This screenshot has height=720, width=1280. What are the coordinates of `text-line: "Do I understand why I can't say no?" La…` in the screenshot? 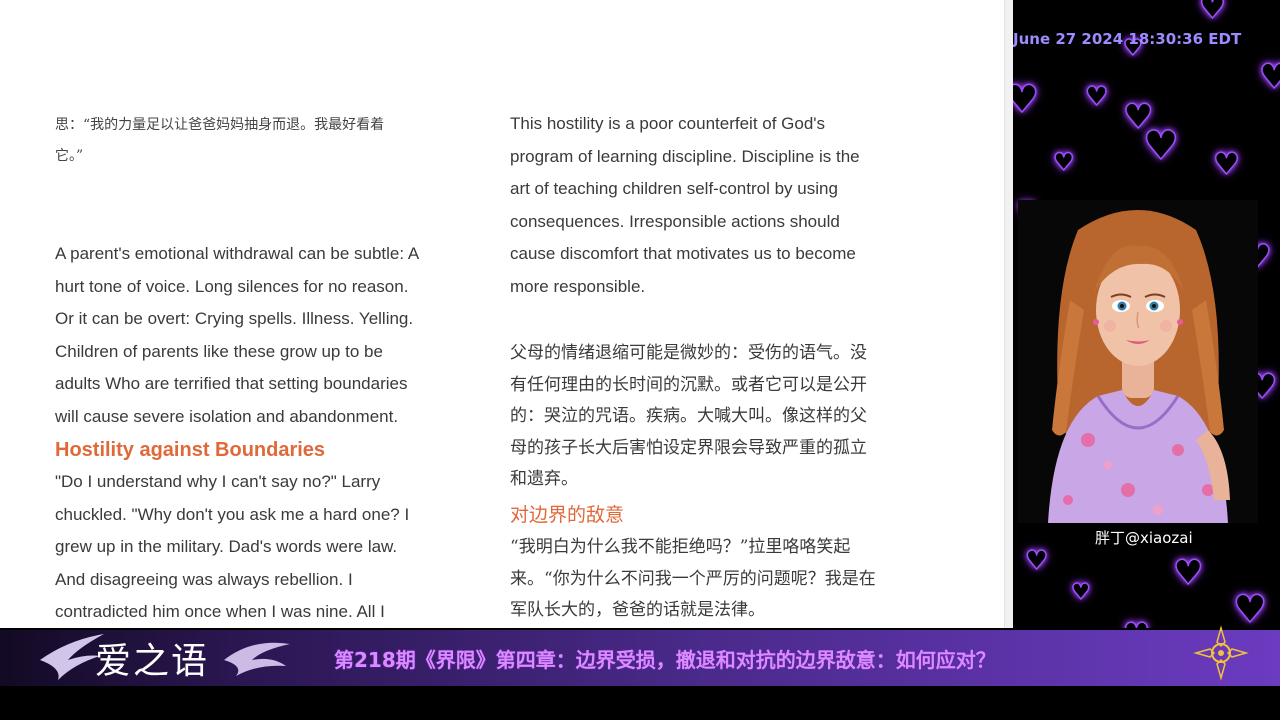 It's located at (218, 481).